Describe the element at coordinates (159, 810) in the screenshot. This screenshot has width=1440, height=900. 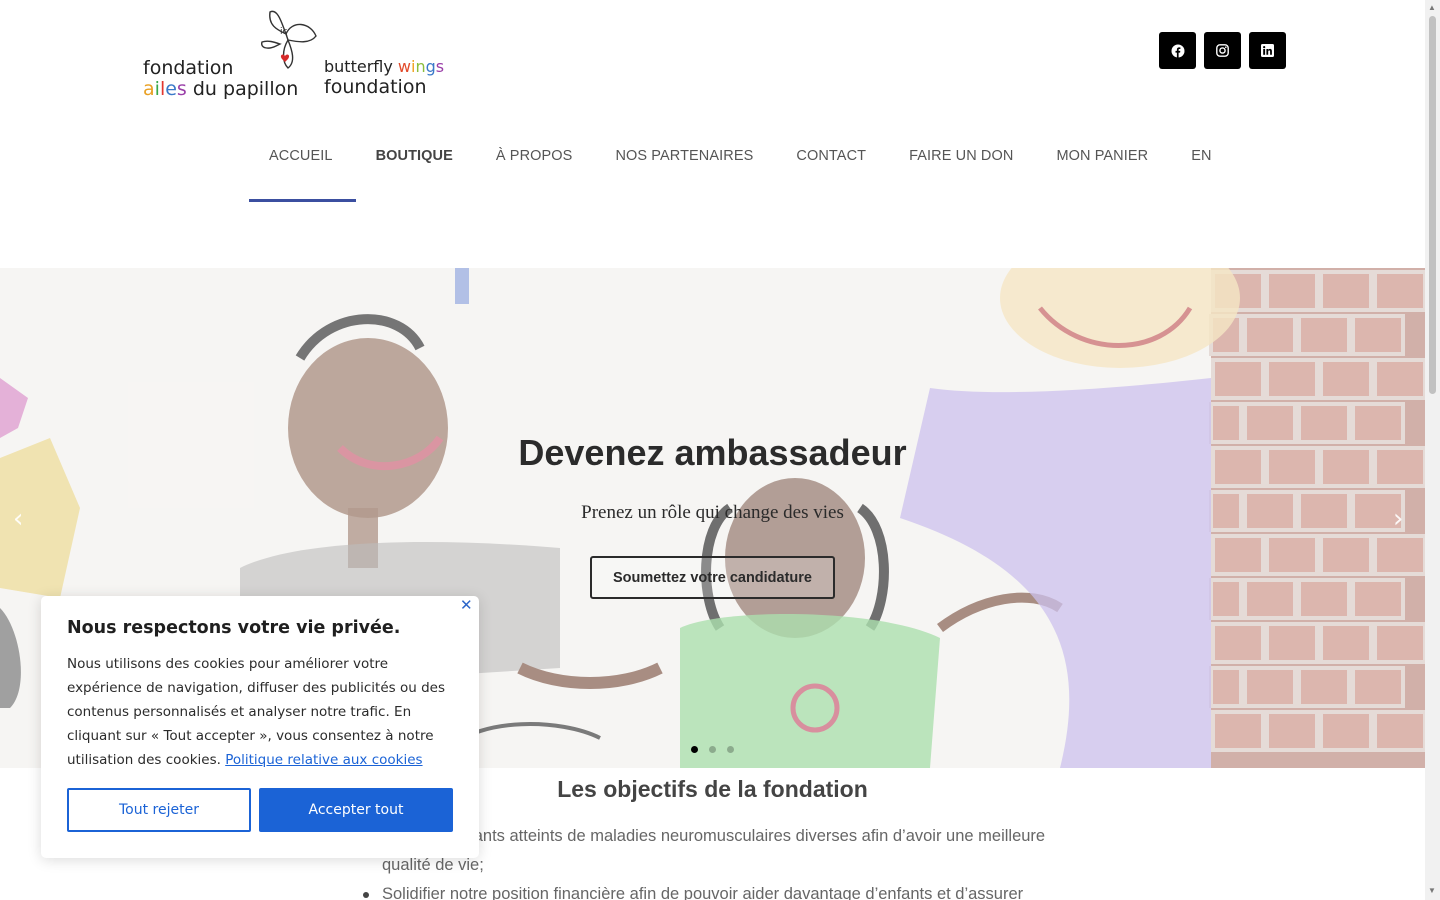
I see `reject-all-button: Tout rejeter` at that location.